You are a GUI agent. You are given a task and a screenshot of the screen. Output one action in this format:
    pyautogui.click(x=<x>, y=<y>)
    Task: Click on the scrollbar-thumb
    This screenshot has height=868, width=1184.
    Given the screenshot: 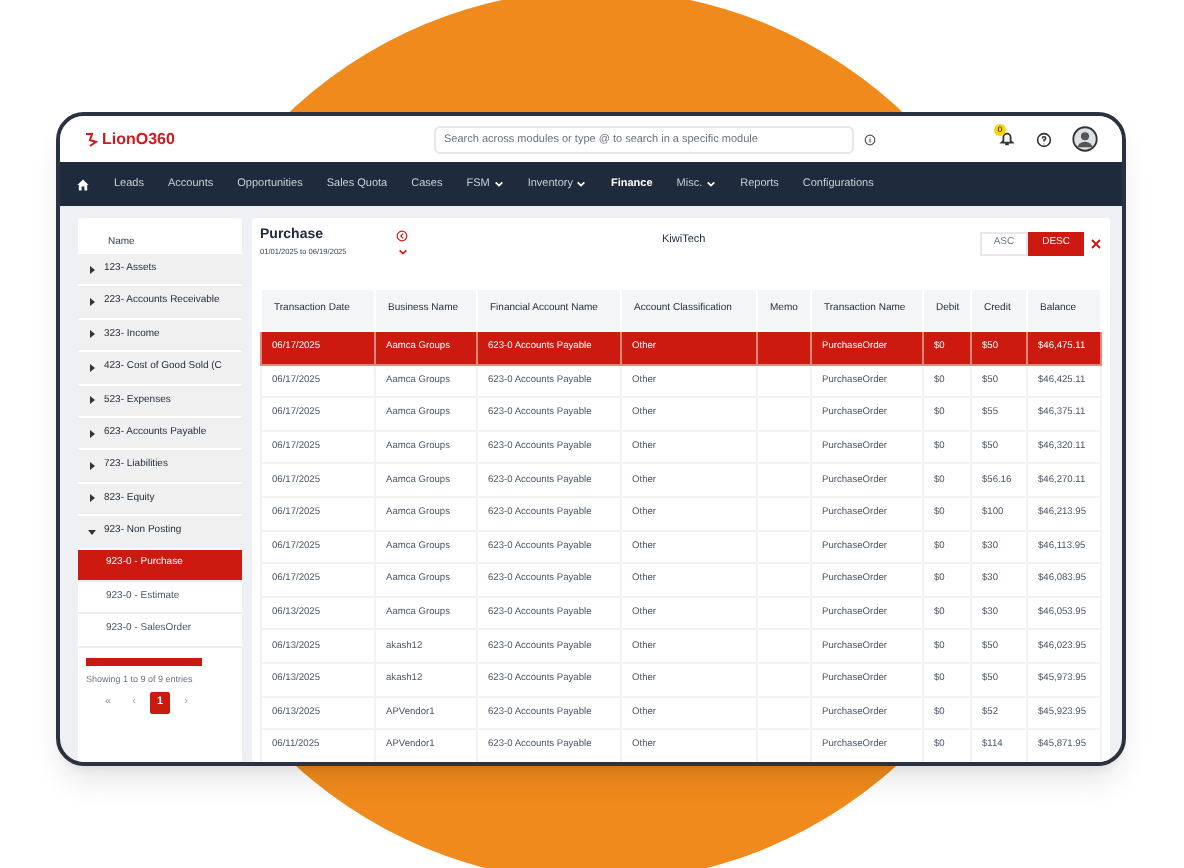 What is the action you would take?
    pyautogui.click(x=144, y=661)
    